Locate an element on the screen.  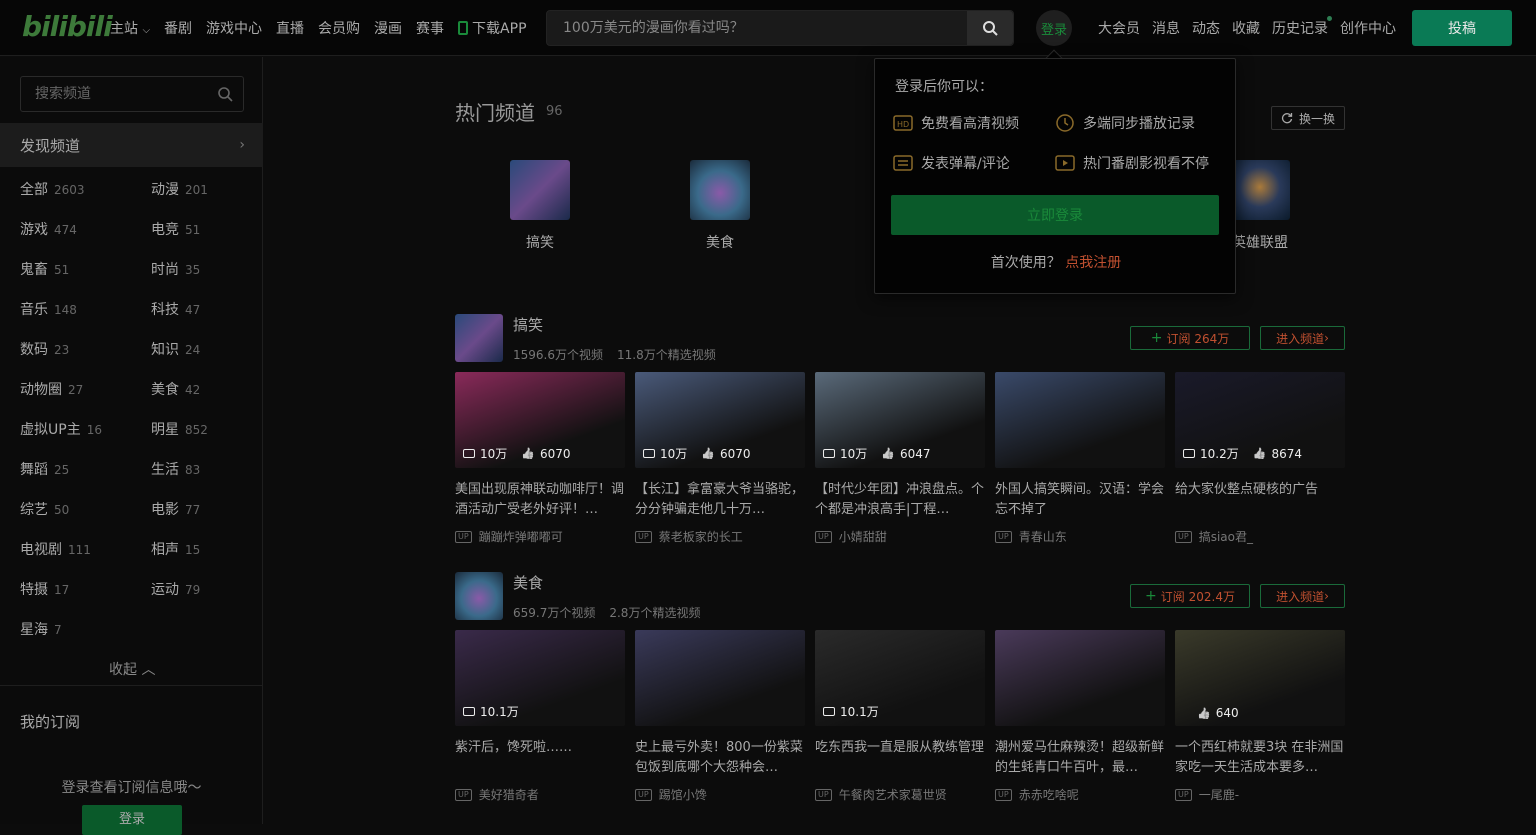
video-card: 潮州爱马仕麻辣烫！超级新鲜的生蚝青口牛百叶，最… UP 赤赤吃啥呢 is located at coordinates (1080, 716).